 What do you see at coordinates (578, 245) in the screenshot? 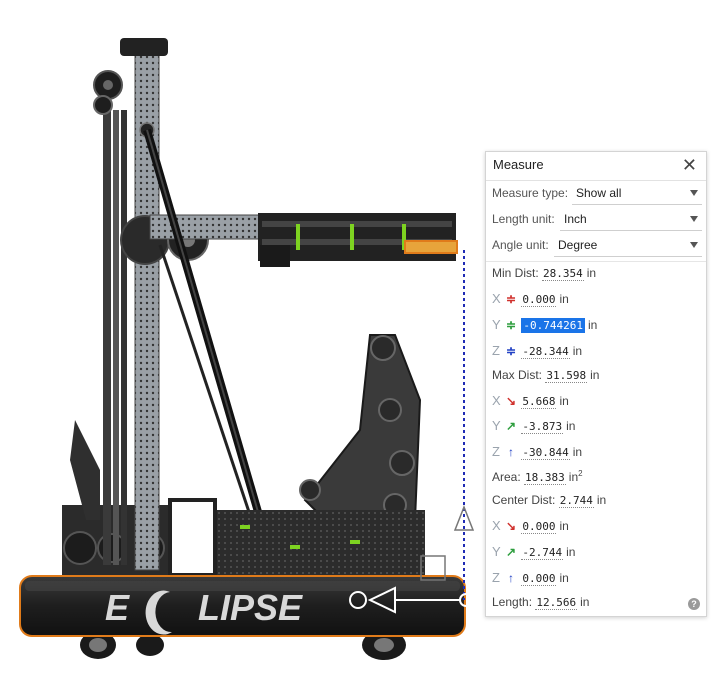
I see `angle-unit-value: Degree` at bounding box center [578, 245].